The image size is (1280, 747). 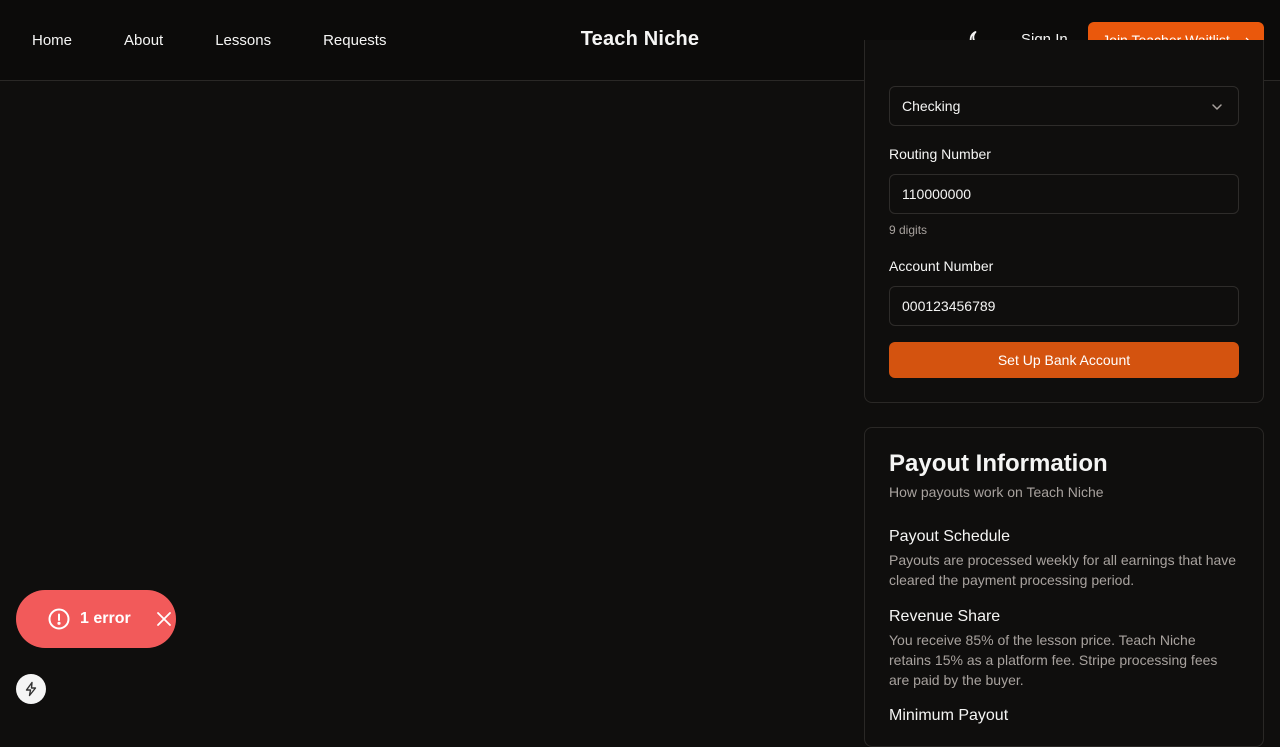 What do you see at coordinates (105, 618) in the screenshot?
I see `error-count: 1 error` at bounding box center [105, 618].